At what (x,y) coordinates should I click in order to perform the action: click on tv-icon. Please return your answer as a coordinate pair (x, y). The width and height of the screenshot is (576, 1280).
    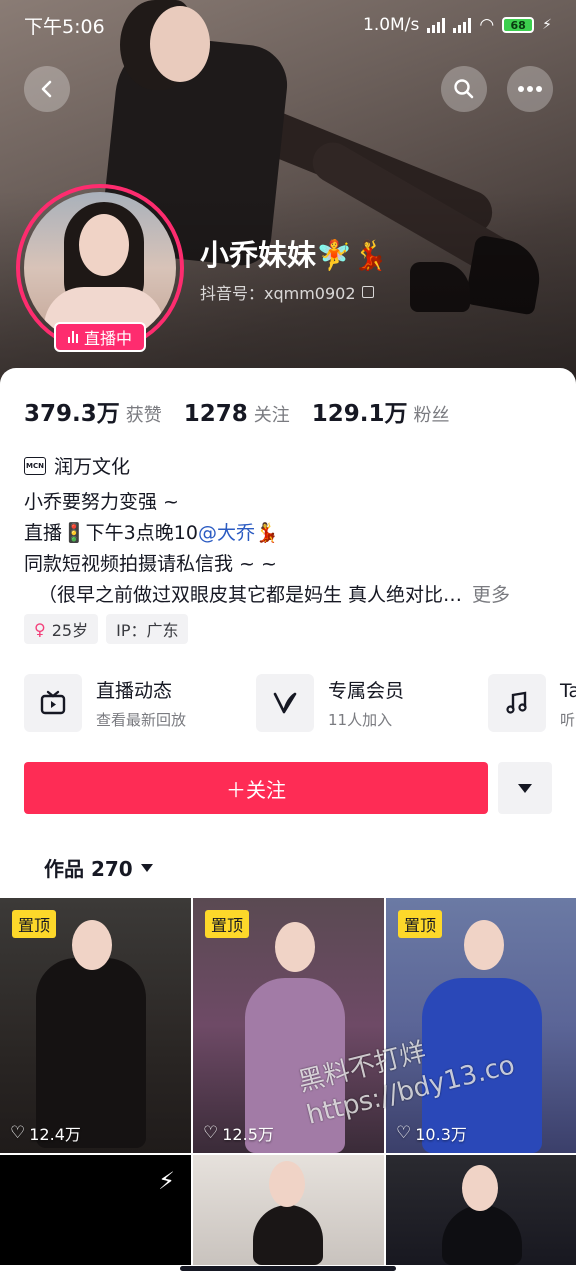
    Looking at the image, I should click on (53, 703).